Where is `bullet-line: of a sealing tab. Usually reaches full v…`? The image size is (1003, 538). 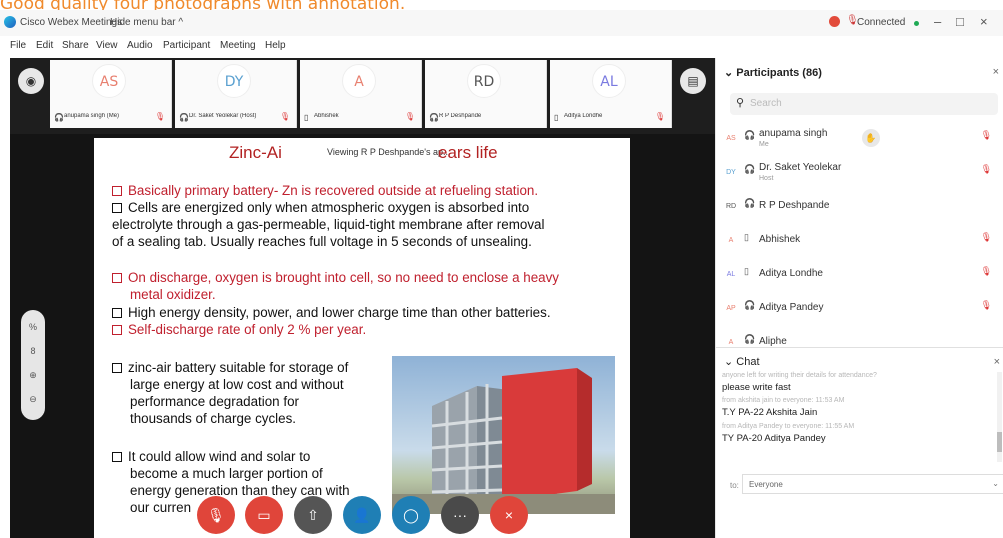
bullet-line: of a sealing tab. Usually reaches full v… is located at coordinates (322, 241).